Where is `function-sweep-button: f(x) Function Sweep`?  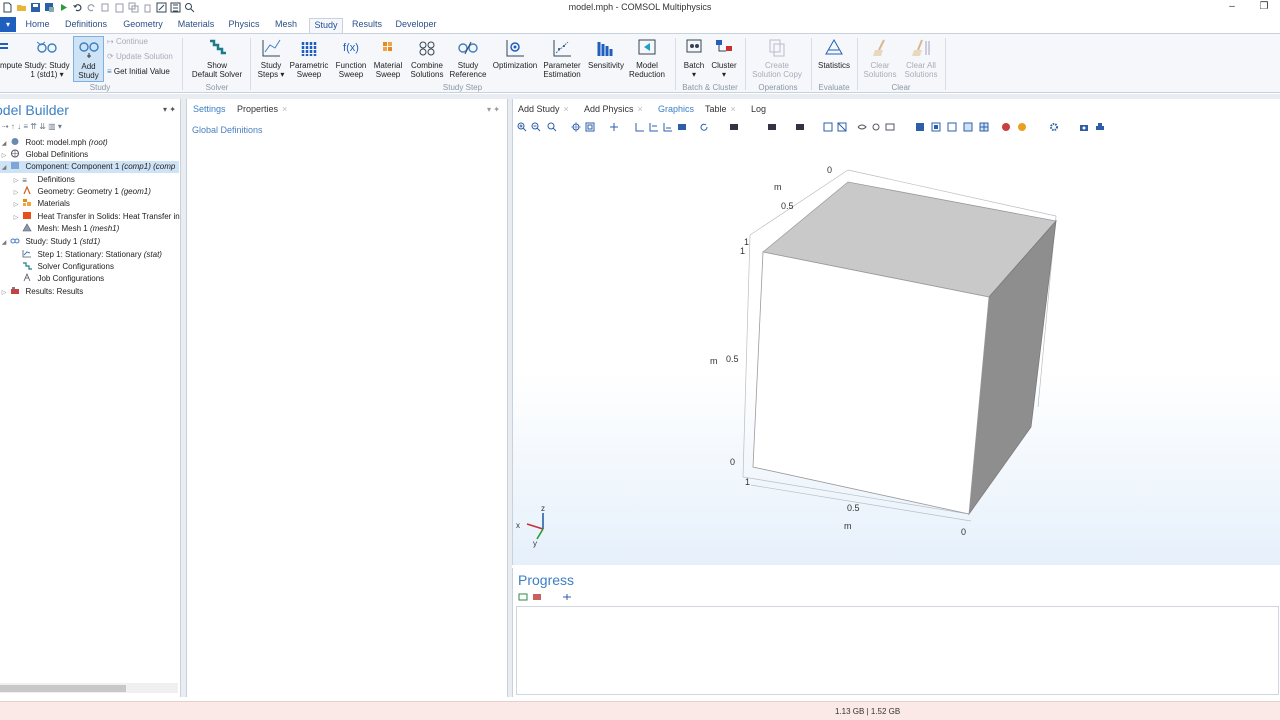
function-sweep-button: f(x) Function Sweep is located at coordinates (351, 57).